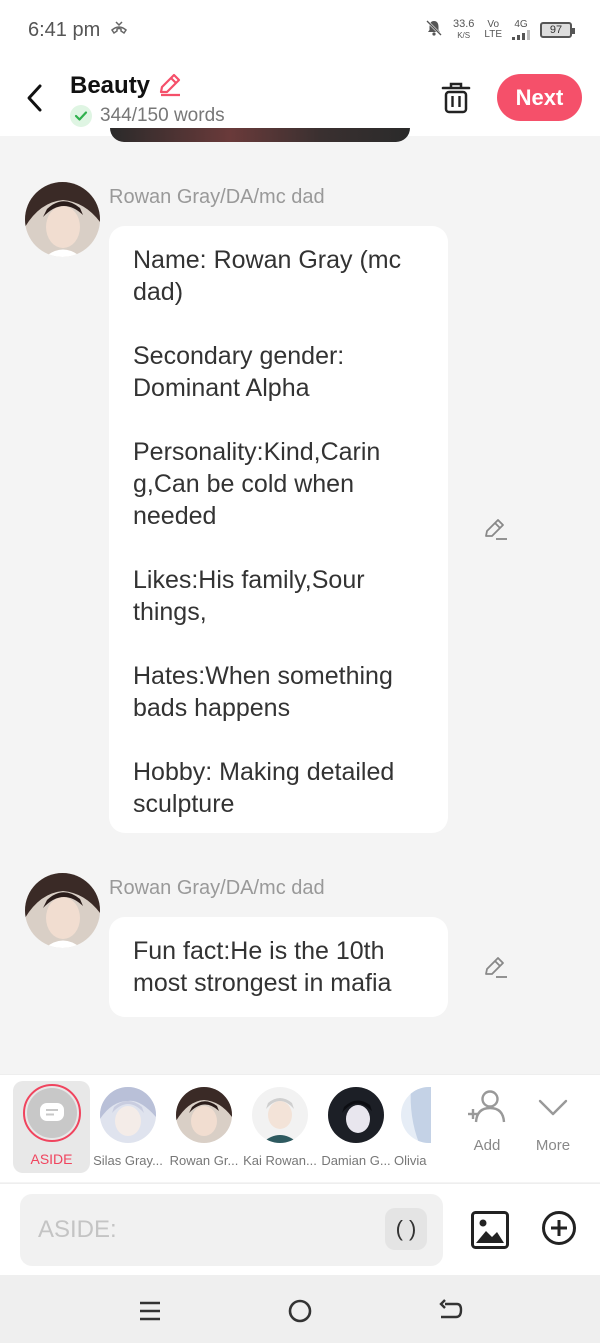 This screenshot has width=600, height=1343. I want to click on input-bar: ( ), so click(300, 1229).